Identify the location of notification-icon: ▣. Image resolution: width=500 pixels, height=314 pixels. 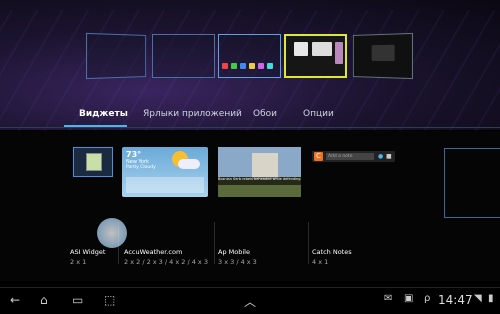
(408, 298).